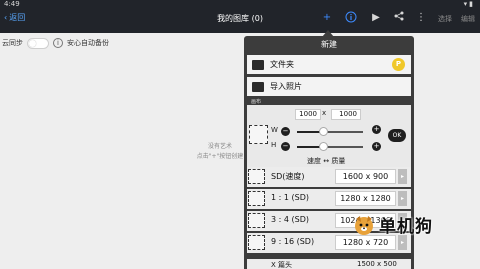 Image resolution: width=480 pixels, height=269 pixels. What do you see at coordinates (258, 64) in the screenshot?
I see `folder-icon` at bounding box center [258, 64].